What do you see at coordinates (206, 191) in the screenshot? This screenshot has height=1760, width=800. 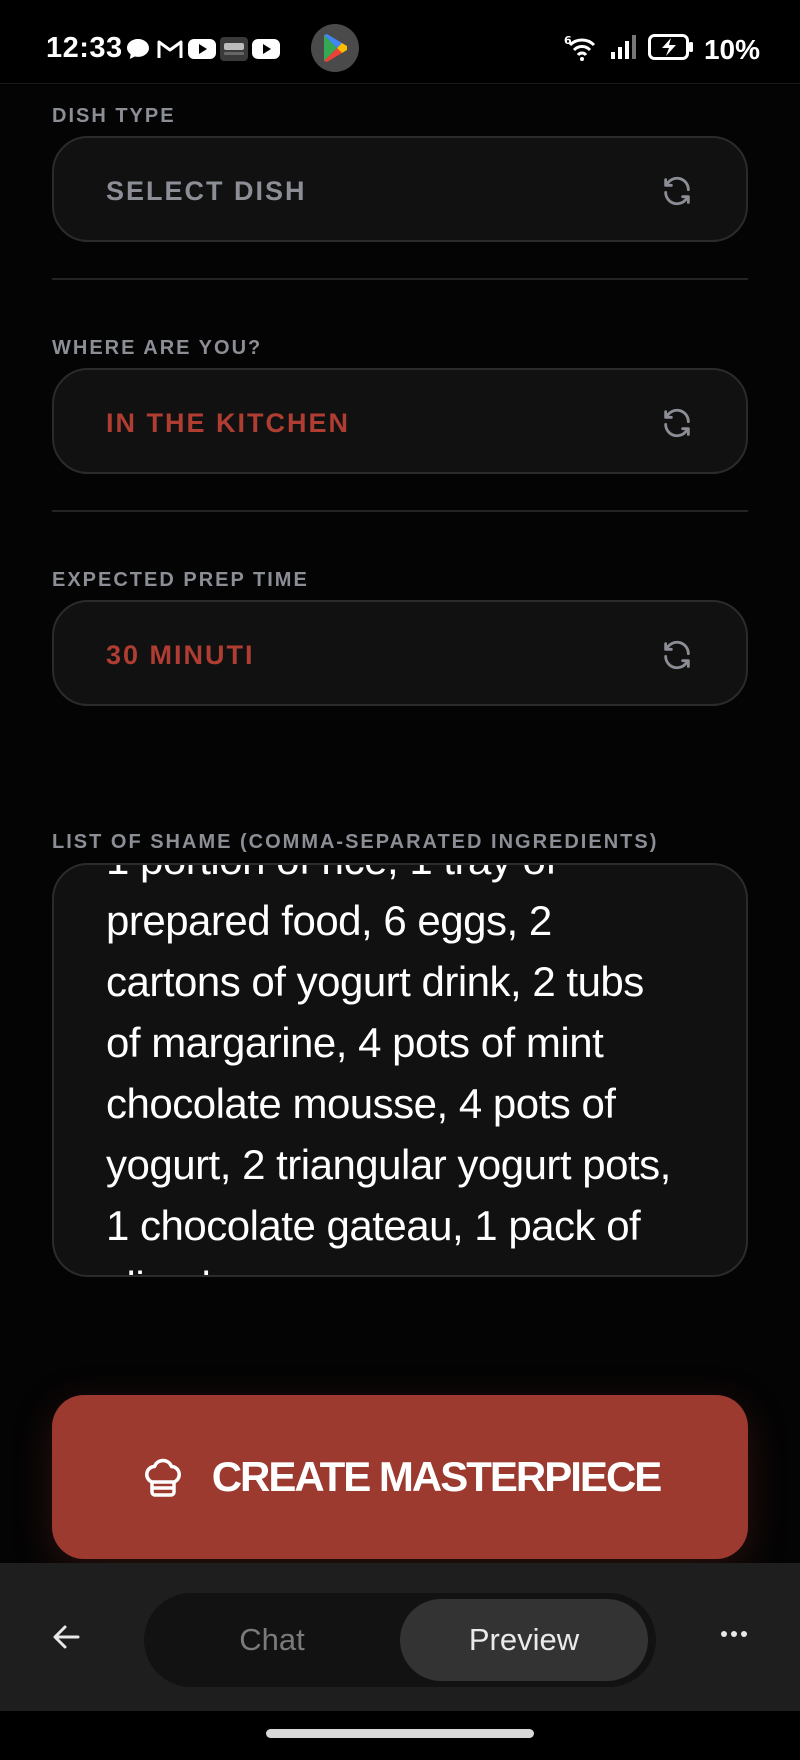 I see `dish-type-value: SELECT DISH` at bounding box center [206, 191].